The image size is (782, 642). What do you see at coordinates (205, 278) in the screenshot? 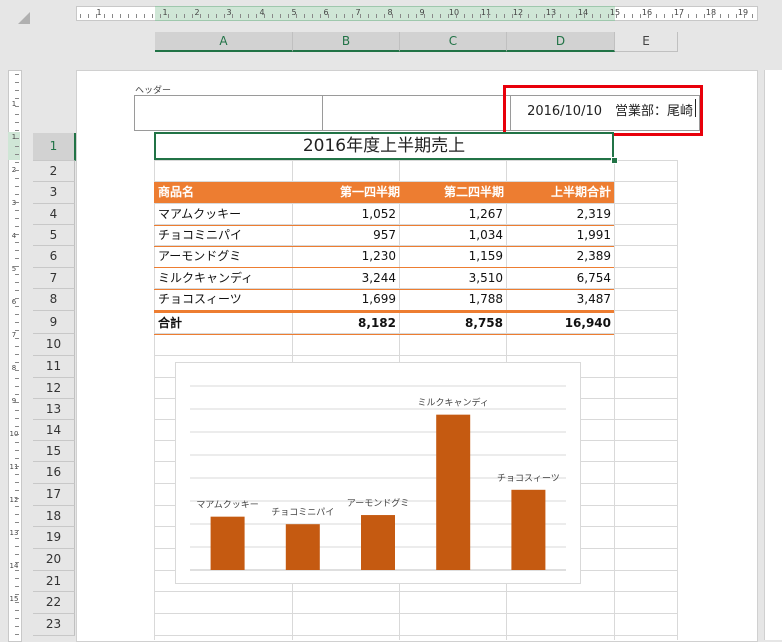
I see `table-row-4-cell-0: ミルクキャンディ` at bounding box center [205, 278].